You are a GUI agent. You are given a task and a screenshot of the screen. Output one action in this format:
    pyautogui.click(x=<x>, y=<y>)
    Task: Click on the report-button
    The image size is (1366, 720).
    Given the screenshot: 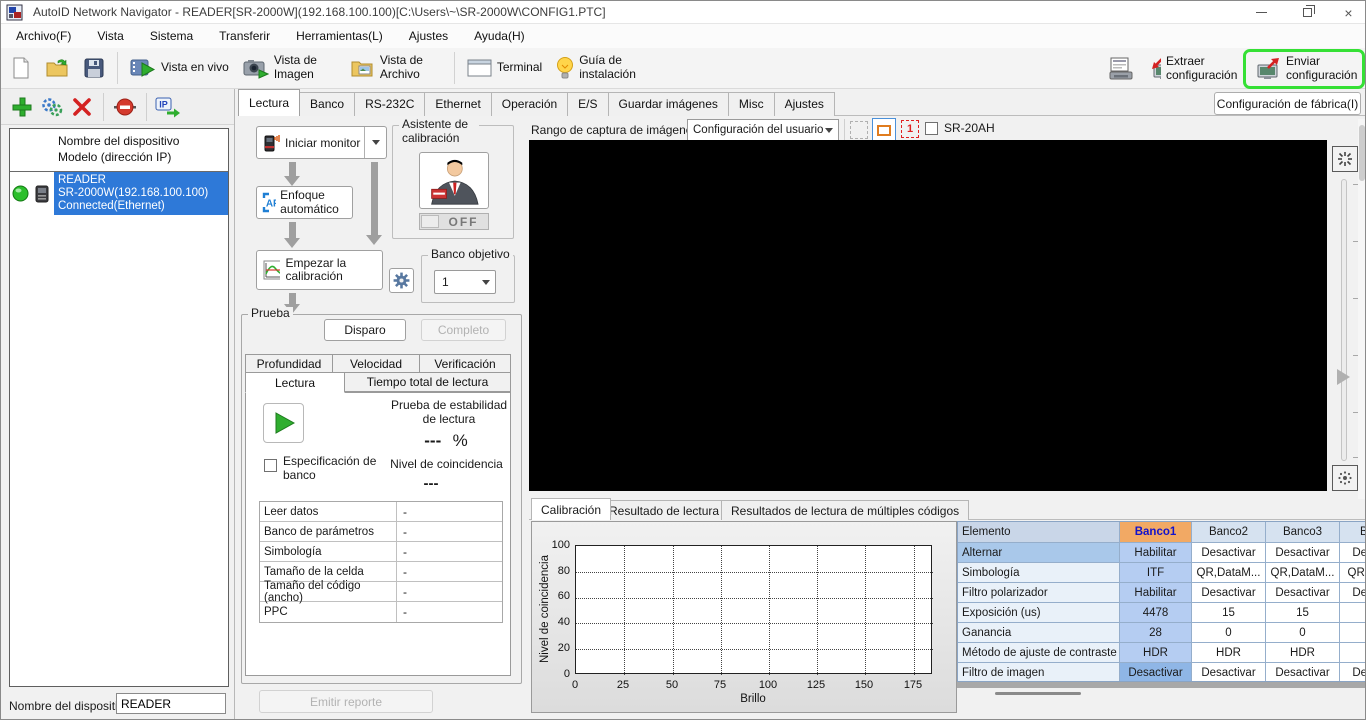 What is the action you would take?
    pyautogui.click(x=1122, y=69)
    